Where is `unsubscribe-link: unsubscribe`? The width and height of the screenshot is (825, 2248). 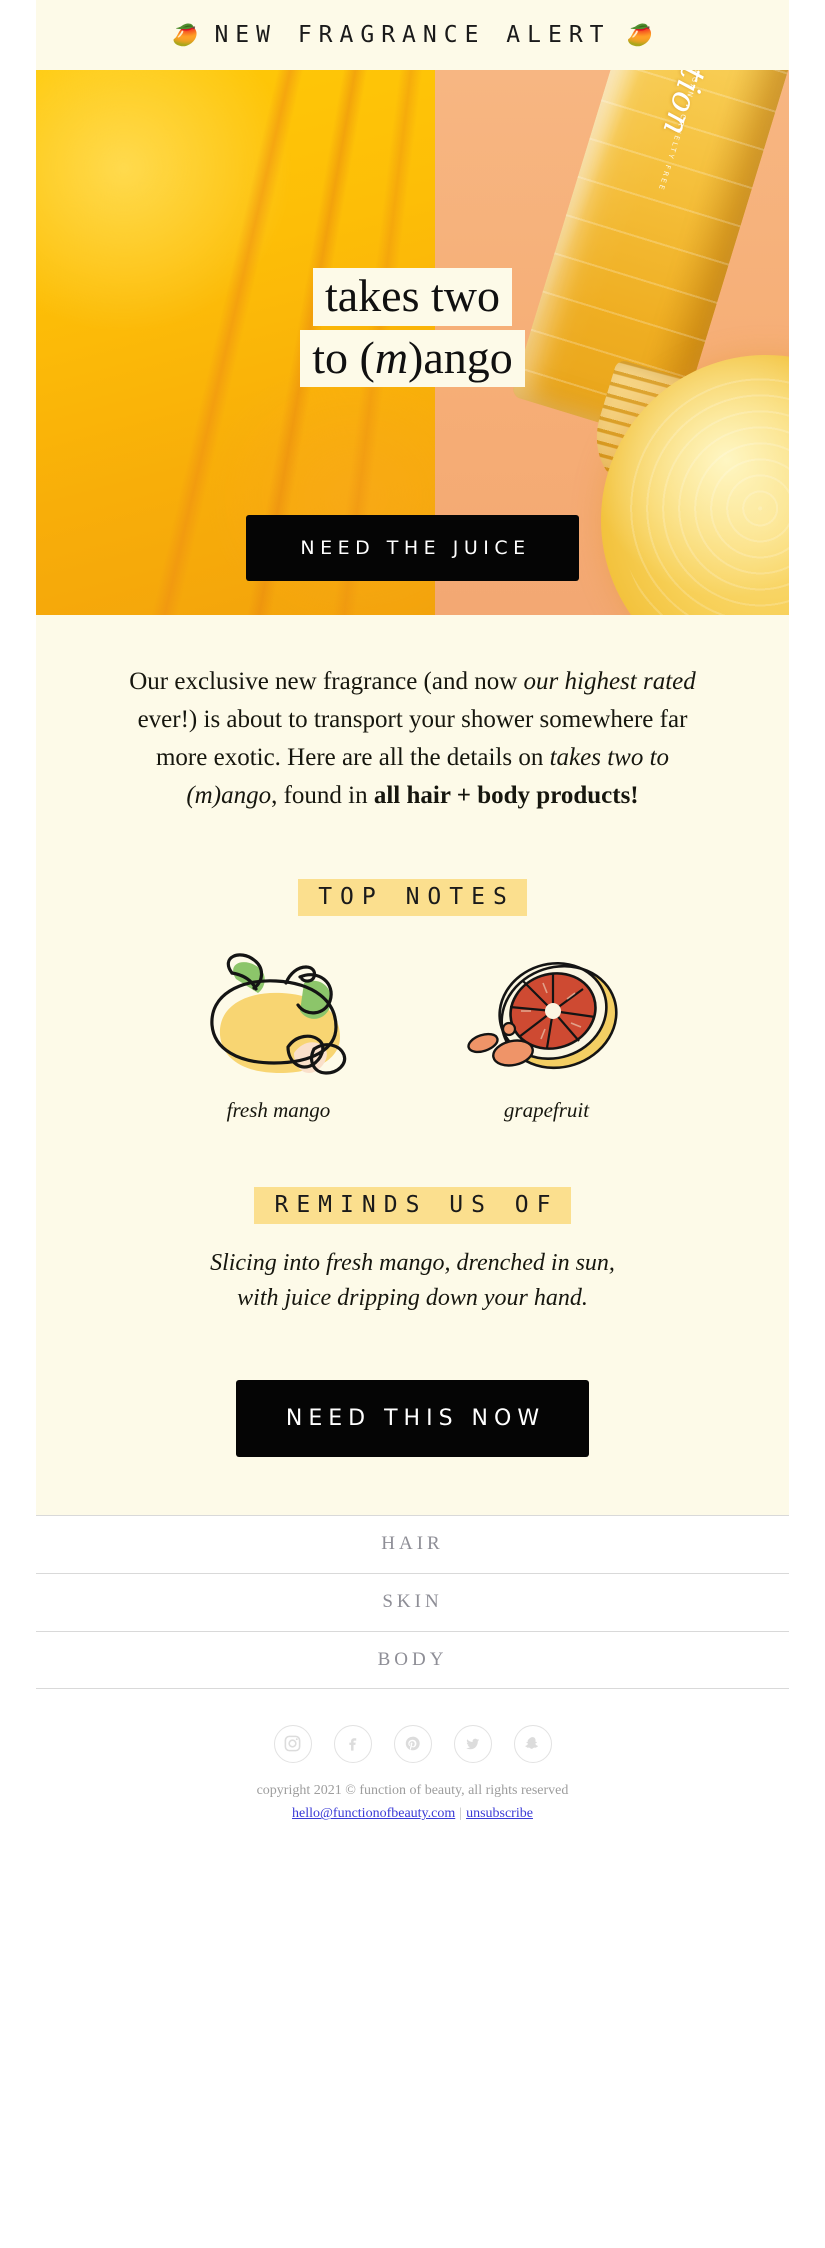 unsubscribe-link: unsubscribe is located at coordinates (499, 1813).